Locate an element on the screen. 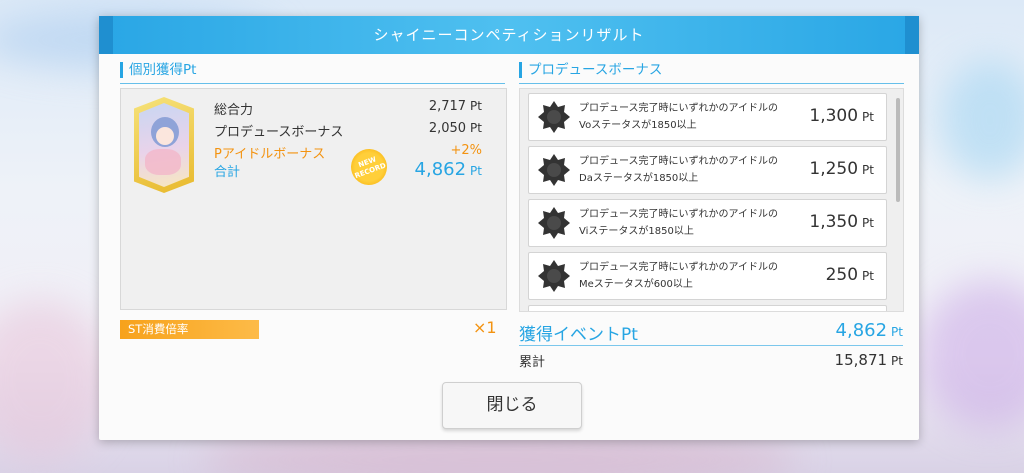  modal-title: シャイニーコンペティションリザルト is located at coordinates (509, 35).